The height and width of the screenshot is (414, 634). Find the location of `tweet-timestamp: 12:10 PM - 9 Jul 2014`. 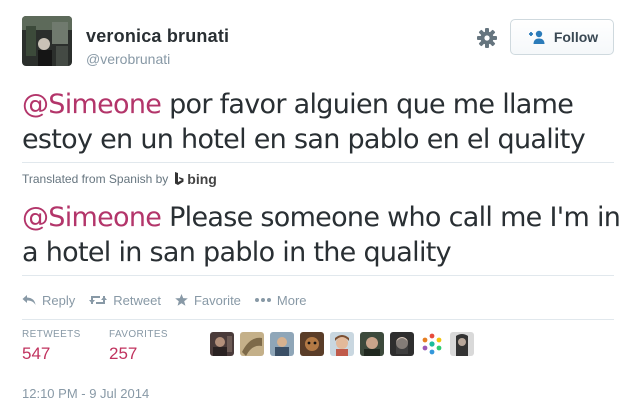

tweet-timestamp: 12:10 PM - 9 Jul 2014 is located at coordinates (85, 393).